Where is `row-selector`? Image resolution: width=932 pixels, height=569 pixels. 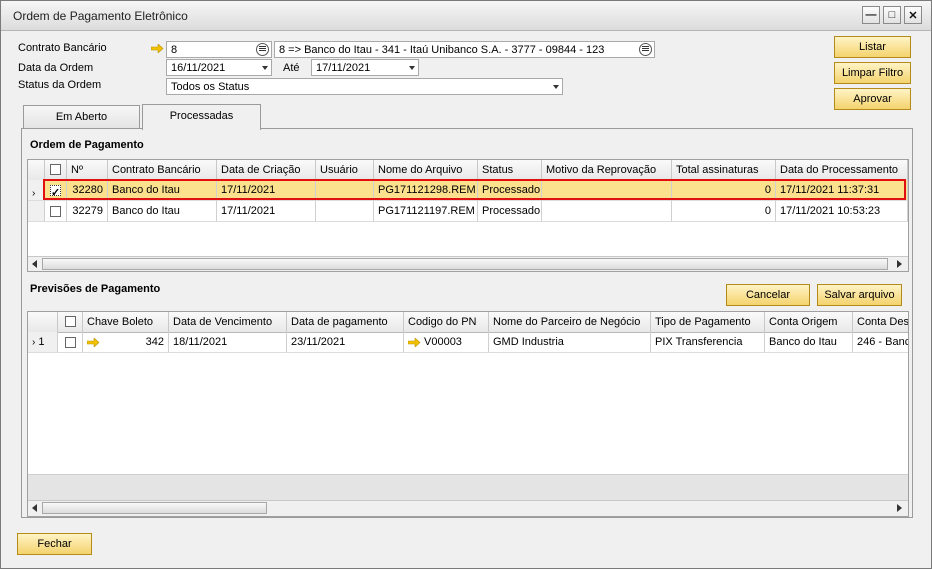 row-selector is located at coordinates (36, 211).